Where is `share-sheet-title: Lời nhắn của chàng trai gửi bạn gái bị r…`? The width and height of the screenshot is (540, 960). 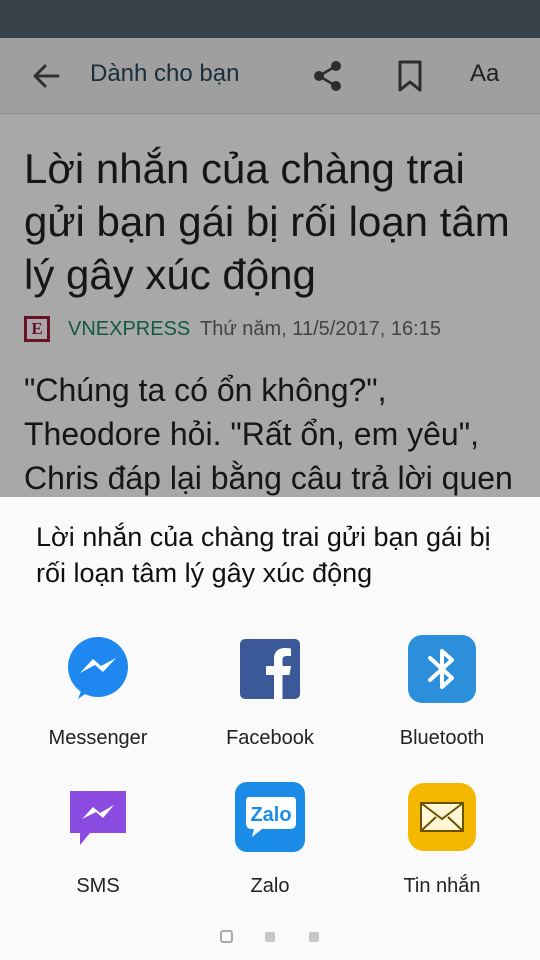 share-sheet-title: Lời nhắn của chàng trai gửi bạn gái bị r… is located at coordinates (263, 555).